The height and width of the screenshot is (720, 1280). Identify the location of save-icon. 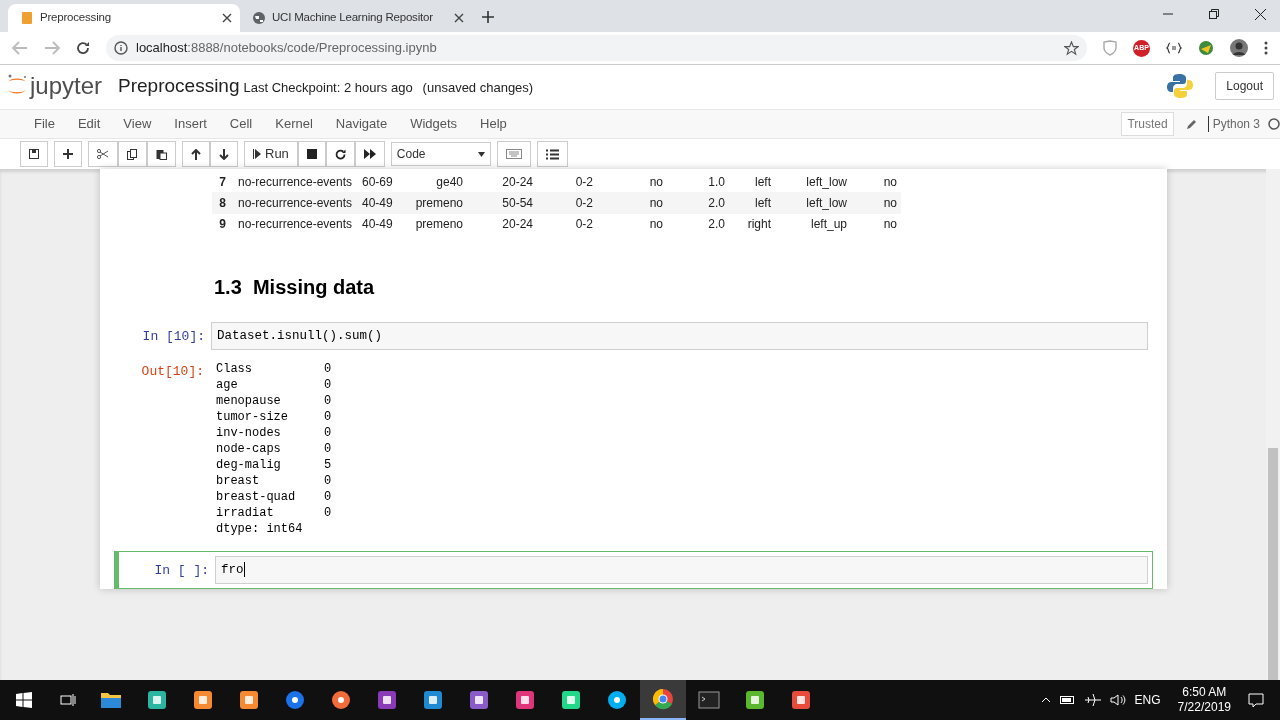
(34, 154).